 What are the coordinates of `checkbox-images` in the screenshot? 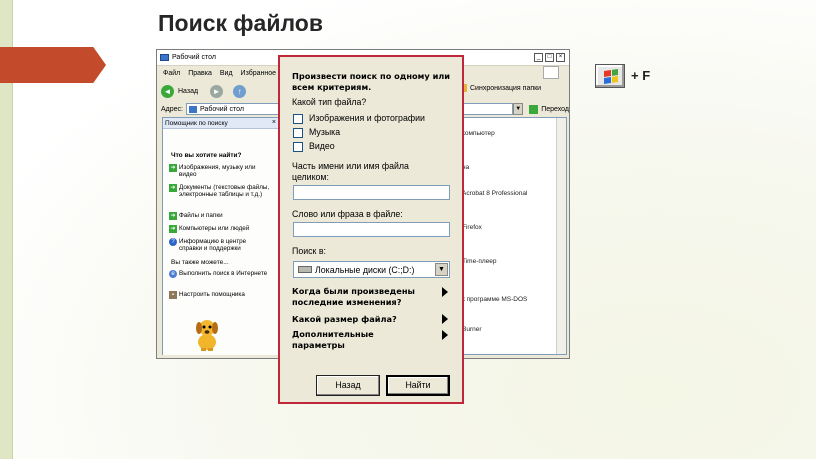 It's located at (298, 119).